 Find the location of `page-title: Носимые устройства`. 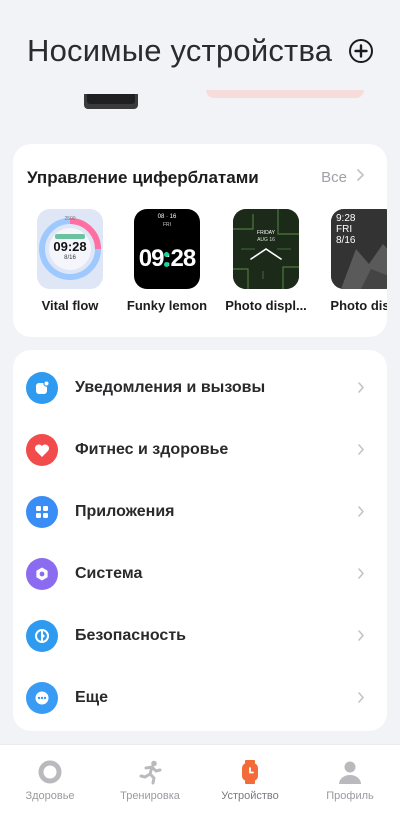

page-title: Носимые устройства is located at coordinates (180, 50).